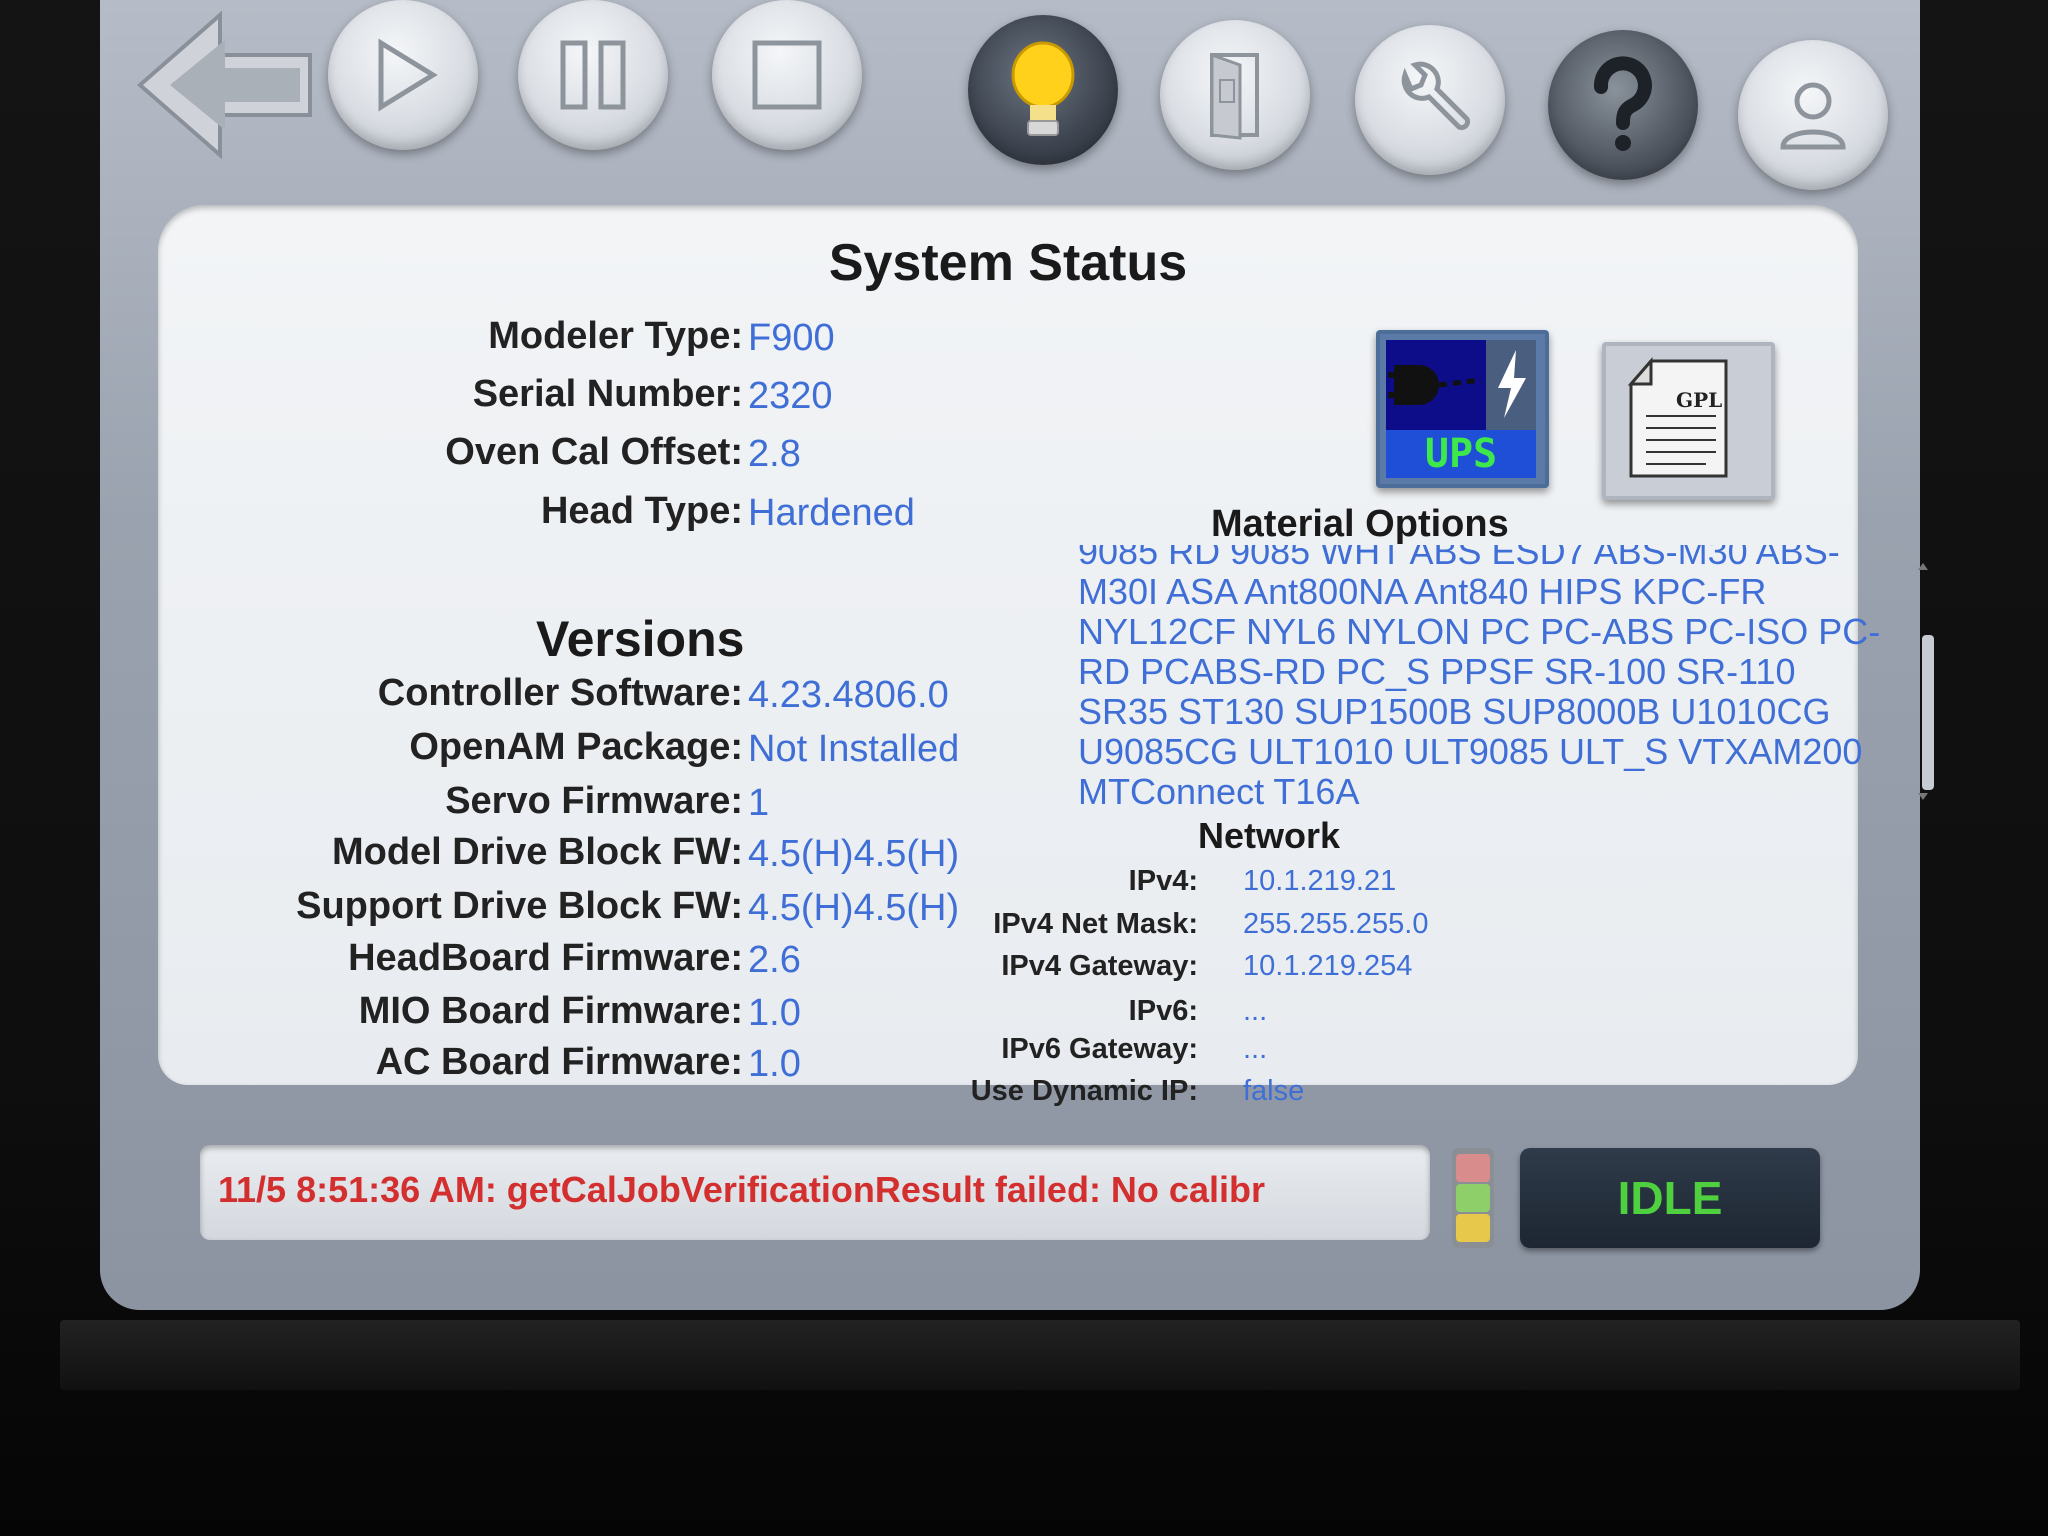  Describe the element at coordinates (450, 518) in the screenshot. I see `head-type-row: Head Type:` at that location.